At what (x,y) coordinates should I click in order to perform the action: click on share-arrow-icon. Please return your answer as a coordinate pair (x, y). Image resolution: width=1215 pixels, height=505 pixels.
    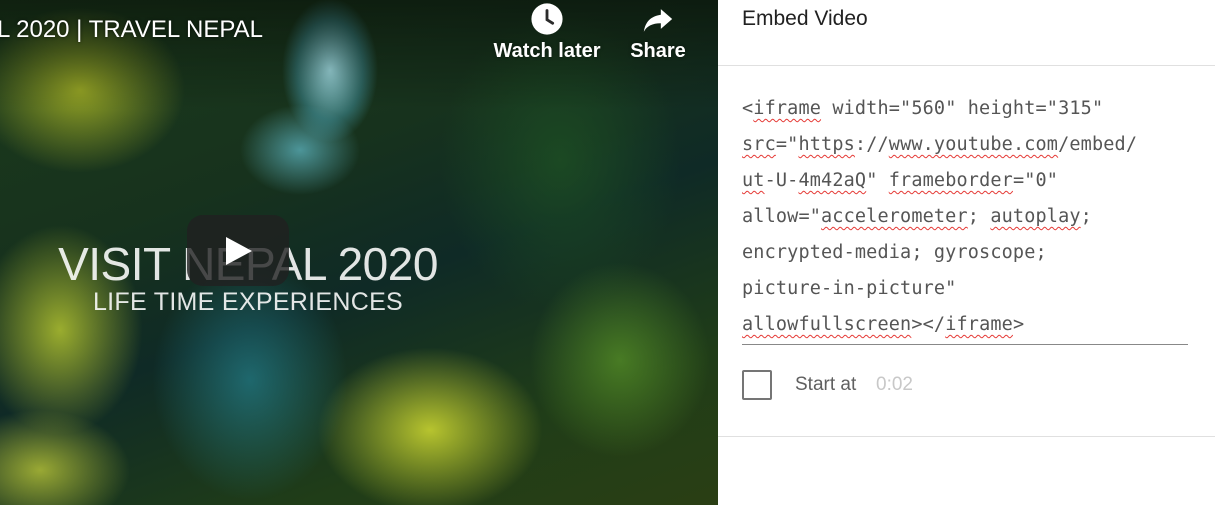
    Looking at the image, I should click on (658, 20).